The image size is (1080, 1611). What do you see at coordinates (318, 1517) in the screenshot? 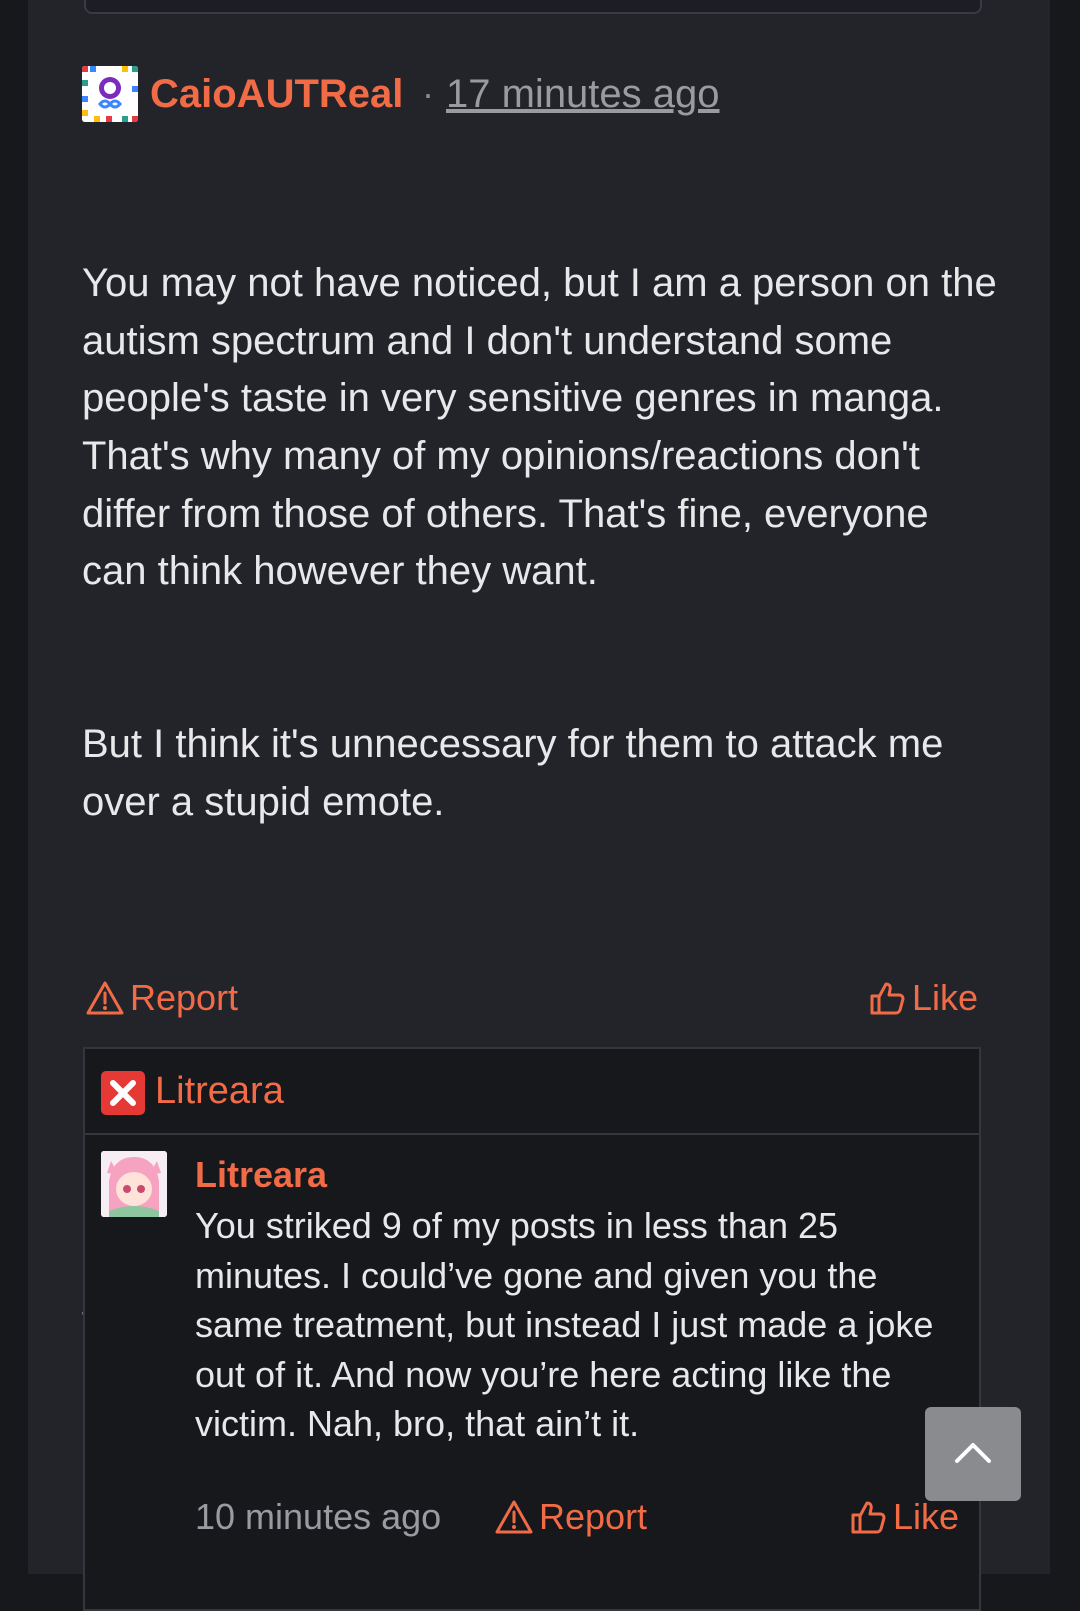
I see `reply-timestamp: 10 minutes ago` at bounding box center [318, 1517].